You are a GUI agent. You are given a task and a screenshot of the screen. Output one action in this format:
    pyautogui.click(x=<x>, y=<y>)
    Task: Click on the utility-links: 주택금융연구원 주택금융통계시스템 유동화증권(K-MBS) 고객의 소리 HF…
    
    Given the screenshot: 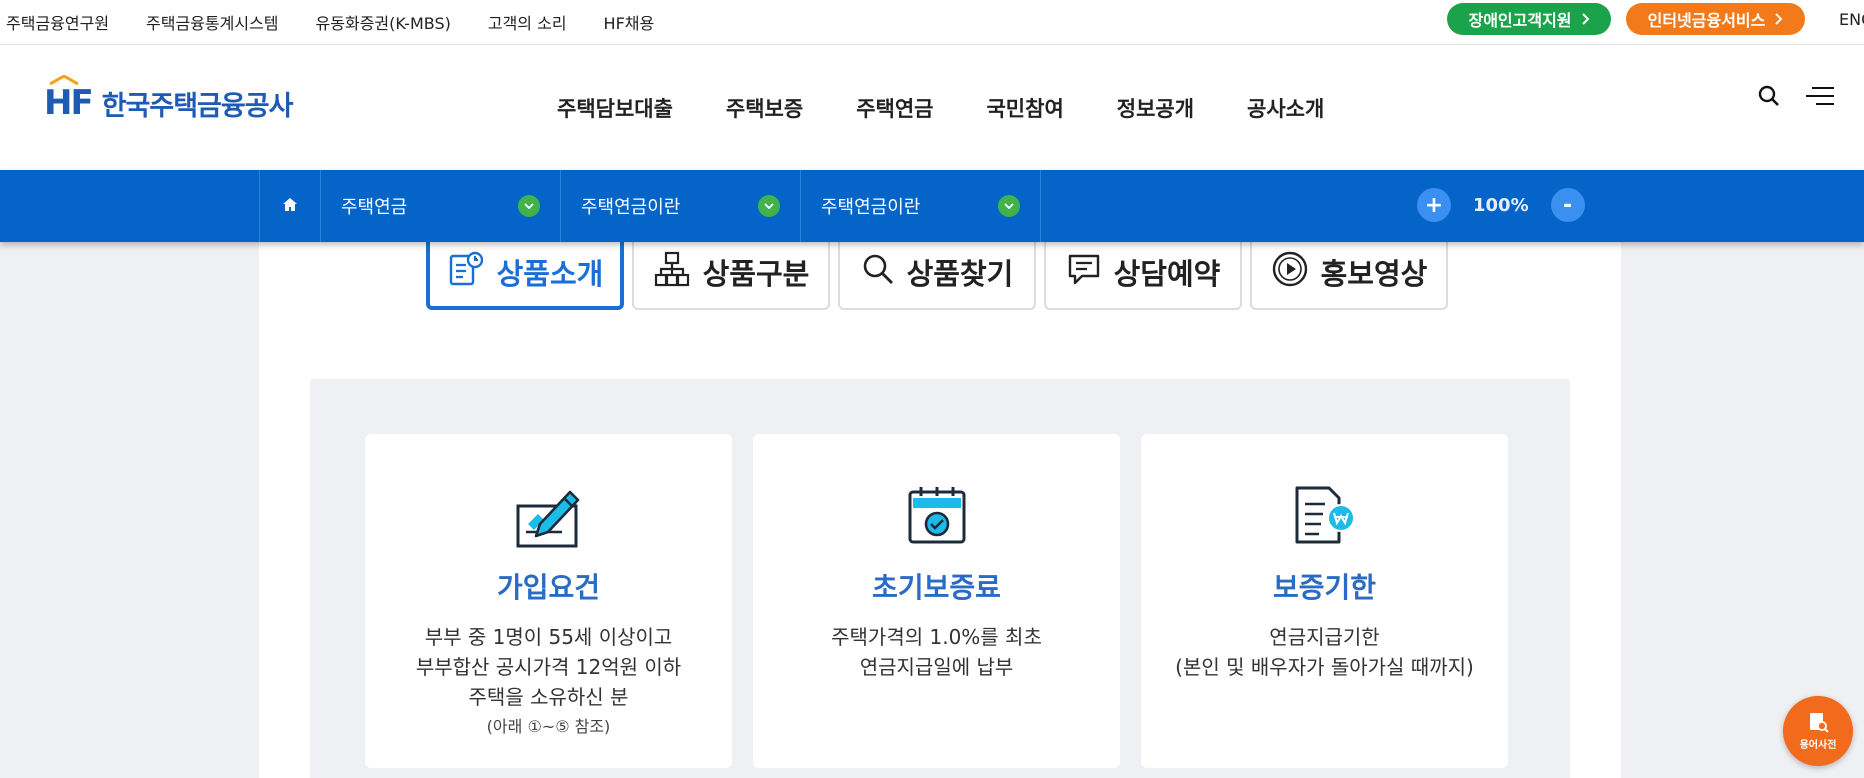 What is the action you would take?
    pyautogui.click(x=330, y=22)
    